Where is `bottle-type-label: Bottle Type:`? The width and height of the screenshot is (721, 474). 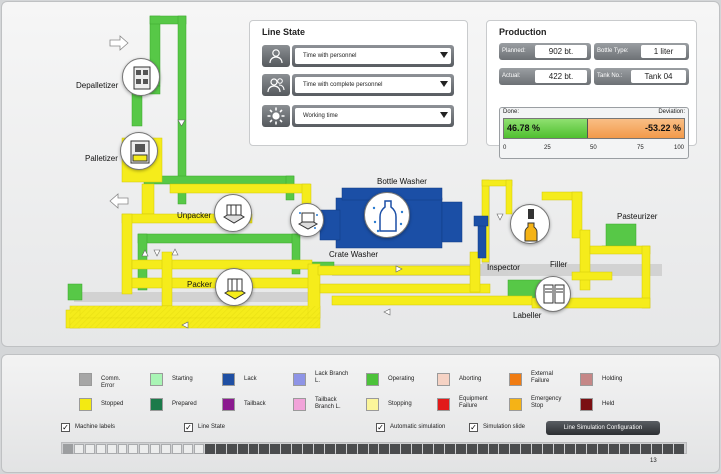
bottle-type-label: Bottle Type: is located at coordinates (613, 51).